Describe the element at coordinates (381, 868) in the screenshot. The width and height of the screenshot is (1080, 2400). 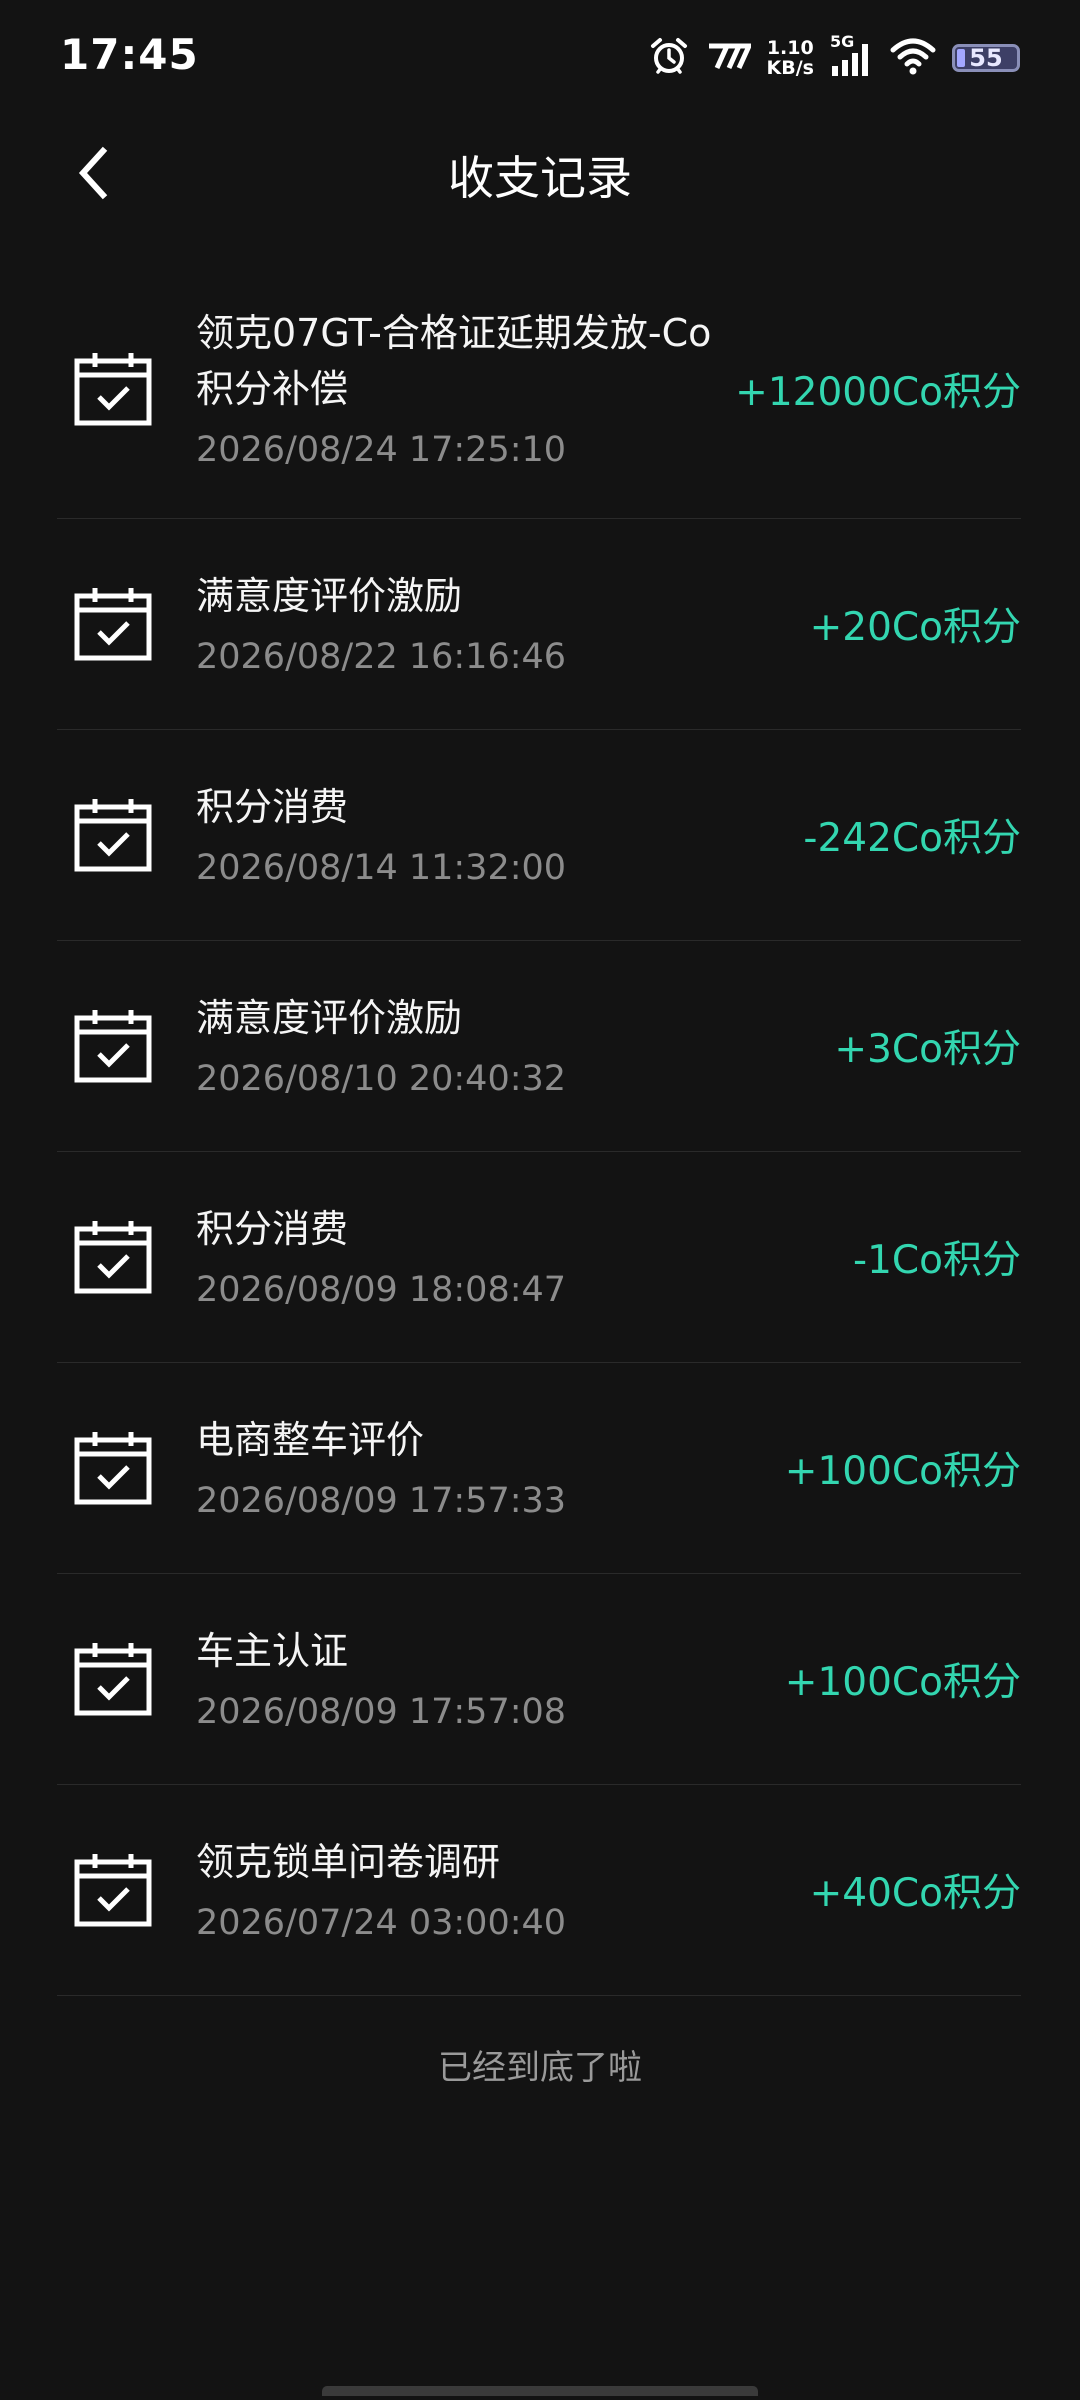
I see `record-date: 2026/08/14 11:32:00` at that location.